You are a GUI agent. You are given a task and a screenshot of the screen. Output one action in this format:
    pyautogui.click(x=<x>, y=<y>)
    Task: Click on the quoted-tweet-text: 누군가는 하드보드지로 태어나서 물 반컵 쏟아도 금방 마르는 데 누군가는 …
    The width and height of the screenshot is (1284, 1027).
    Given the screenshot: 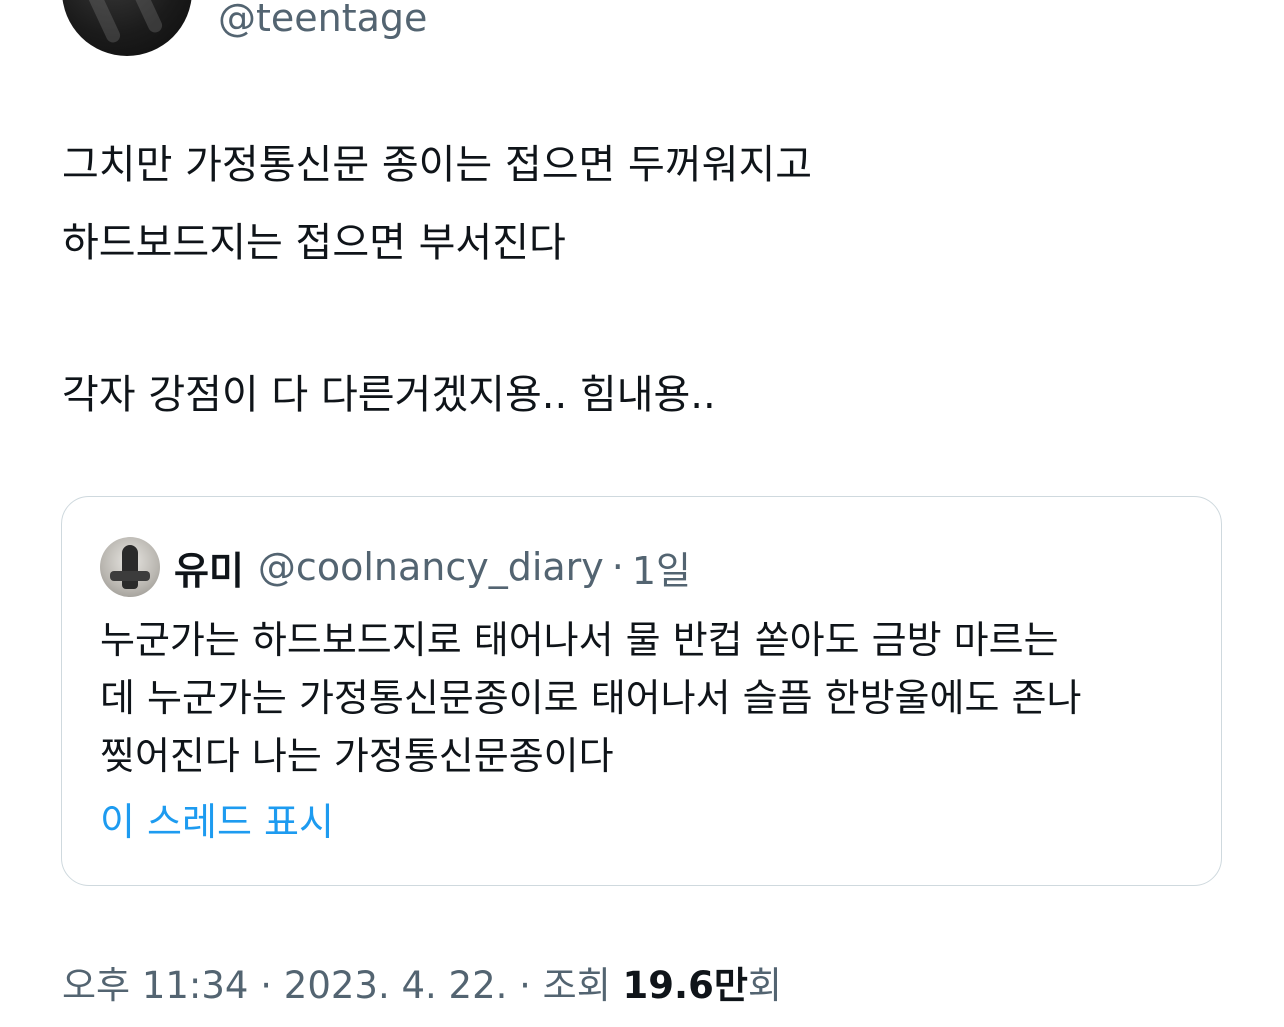 What is the action you would take?
    pyautogui.click(x=650, y=698)
    